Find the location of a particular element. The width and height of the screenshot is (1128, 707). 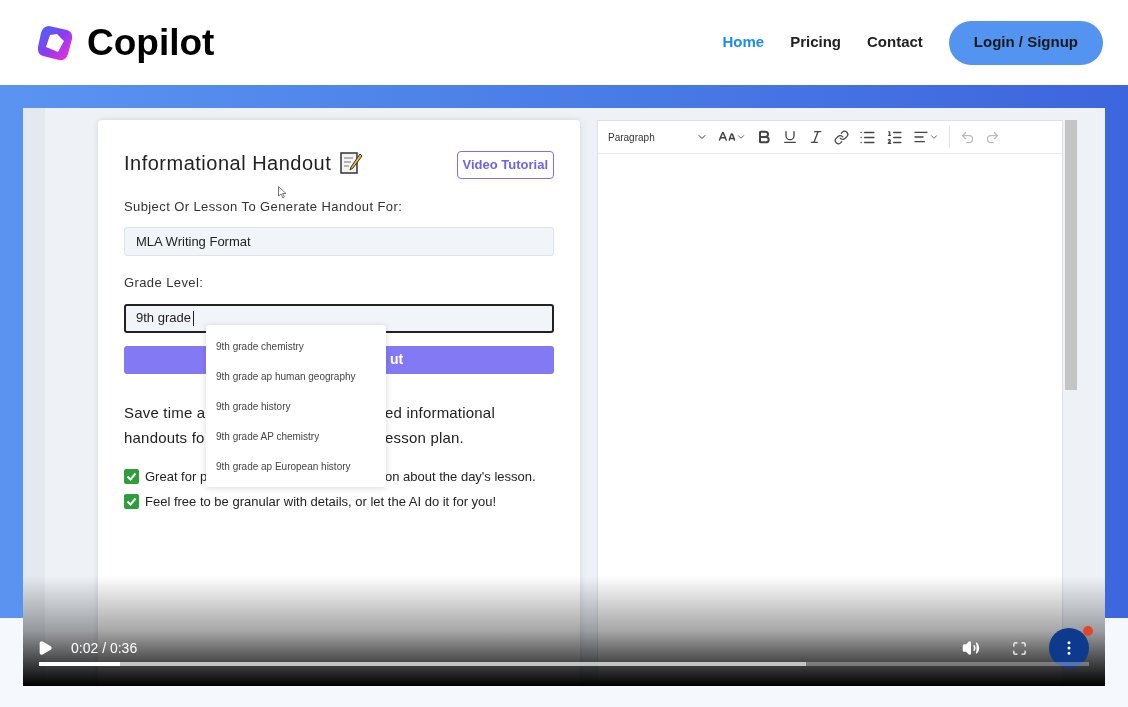

paragraph-dropdown: Paragraph is located at coordinates (658, 137).